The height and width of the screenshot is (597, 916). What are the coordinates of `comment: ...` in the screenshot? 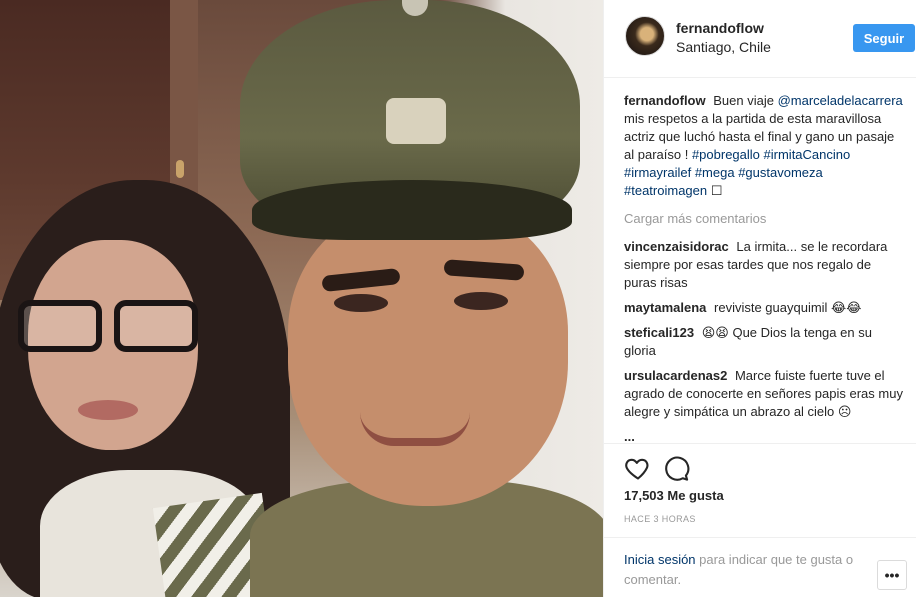 It's located at (764, 435).